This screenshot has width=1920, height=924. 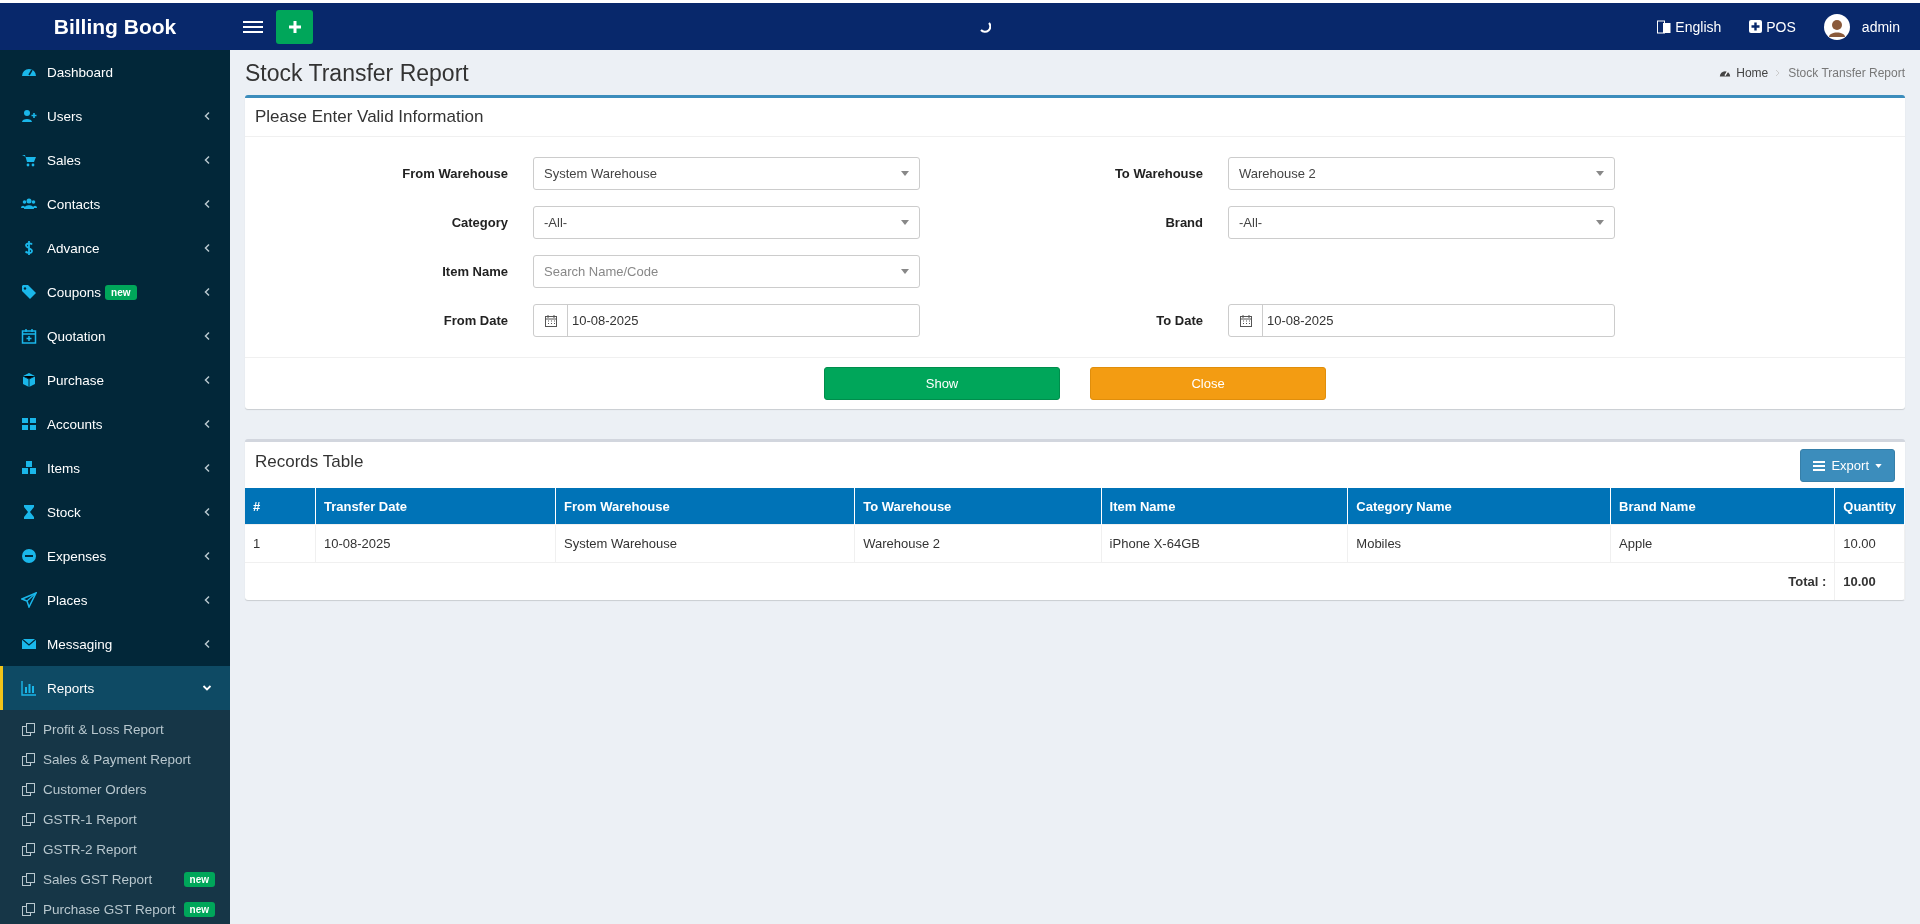 What do you see at coordinates (115, 849) in the screenshot?
I see `submenu-item: GSTR-2 Report` at bounding box center [115, 849].